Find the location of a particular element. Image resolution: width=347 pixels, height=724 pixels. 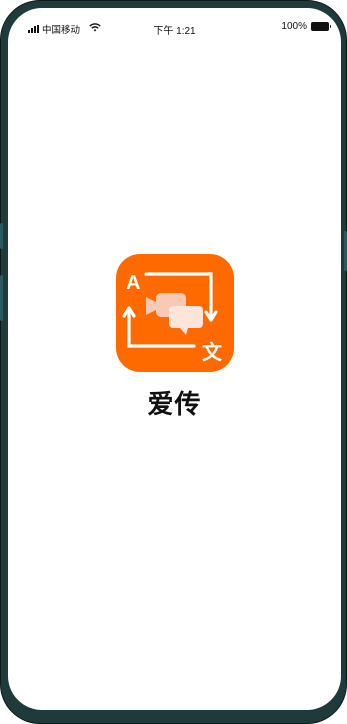

status-right: 100% is located at coordinates (306, 26).